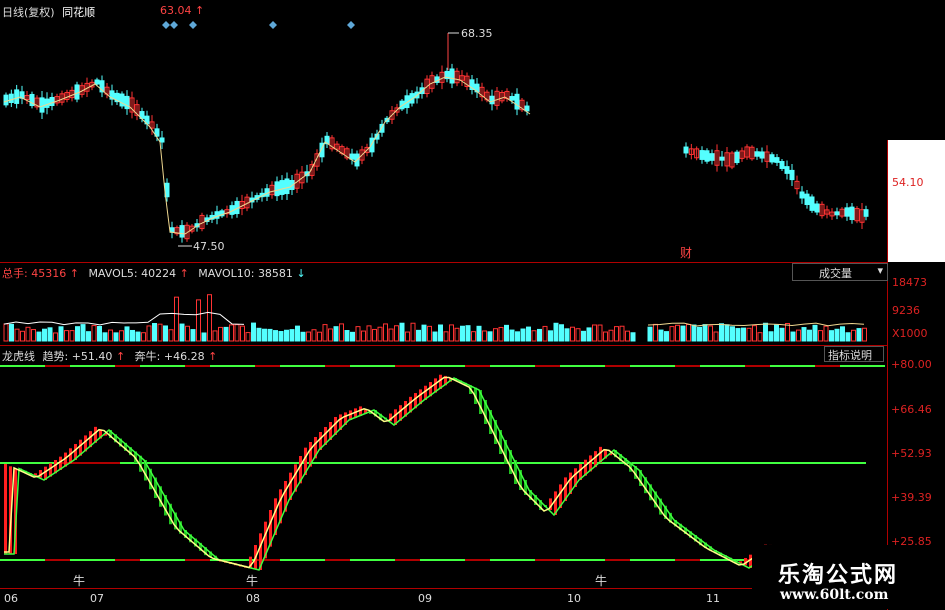 The image size is (945, 610). What do you see at coordinates (911, 409) in the screenshot?
I see `indicator-axis-tick: +66.46` at bounding box center [911, 409].